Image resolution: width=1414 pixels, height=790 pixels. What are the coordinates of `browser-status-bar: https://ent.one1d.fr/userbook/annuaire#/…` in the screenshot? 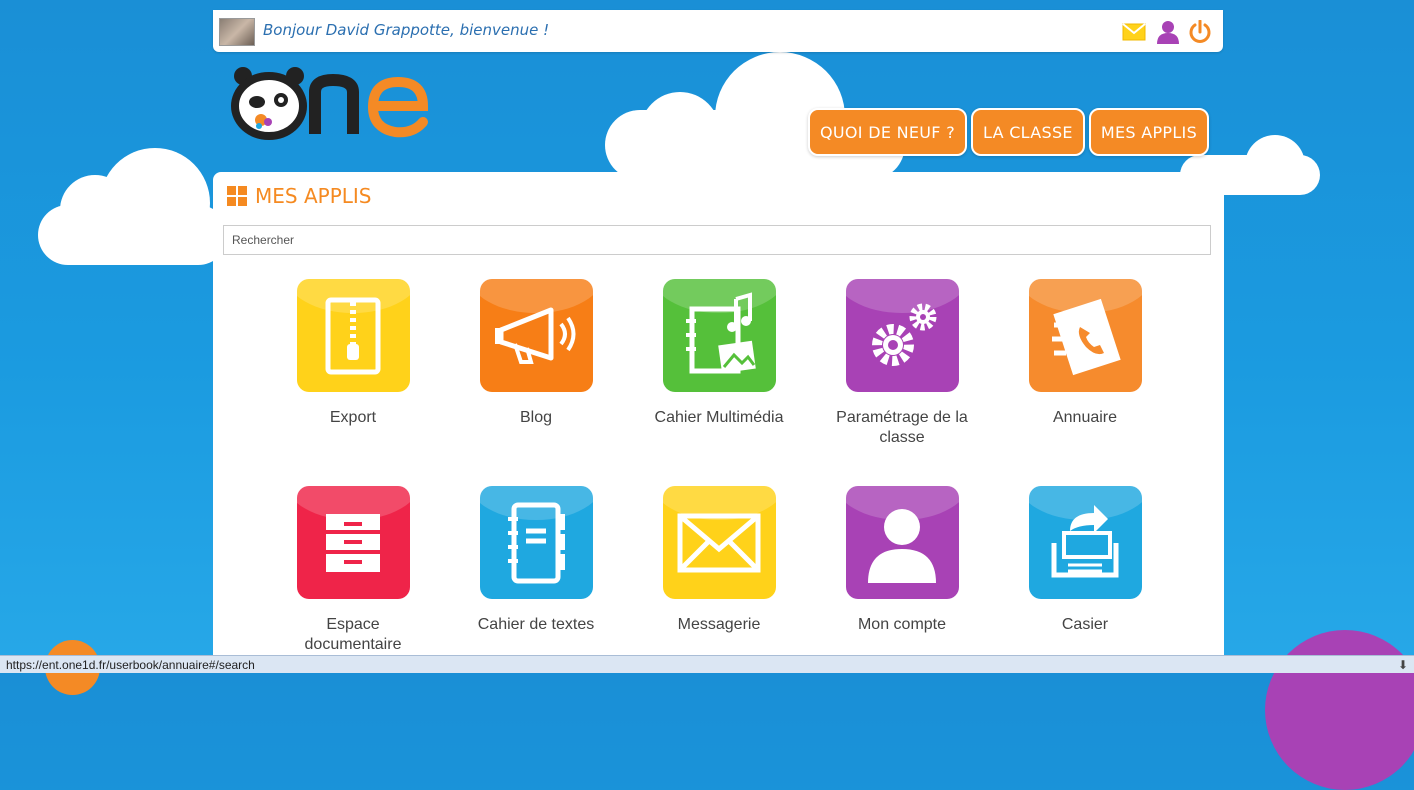 It's located at (707, 664).